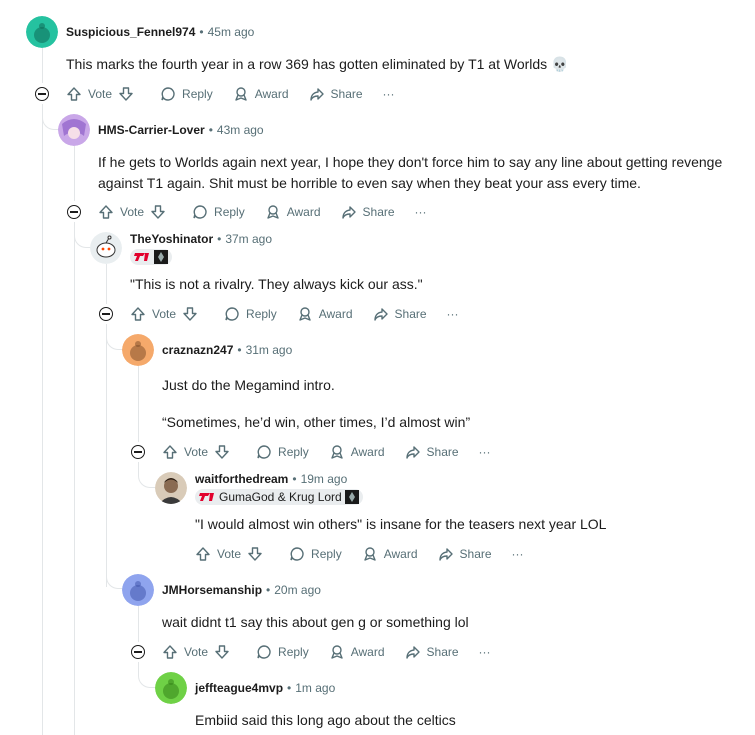 This screenshot has width=755, height=735. Describe the element at coordinates (231, 32) in the screenshot. I see `timestamp: 45m ago` at that location.